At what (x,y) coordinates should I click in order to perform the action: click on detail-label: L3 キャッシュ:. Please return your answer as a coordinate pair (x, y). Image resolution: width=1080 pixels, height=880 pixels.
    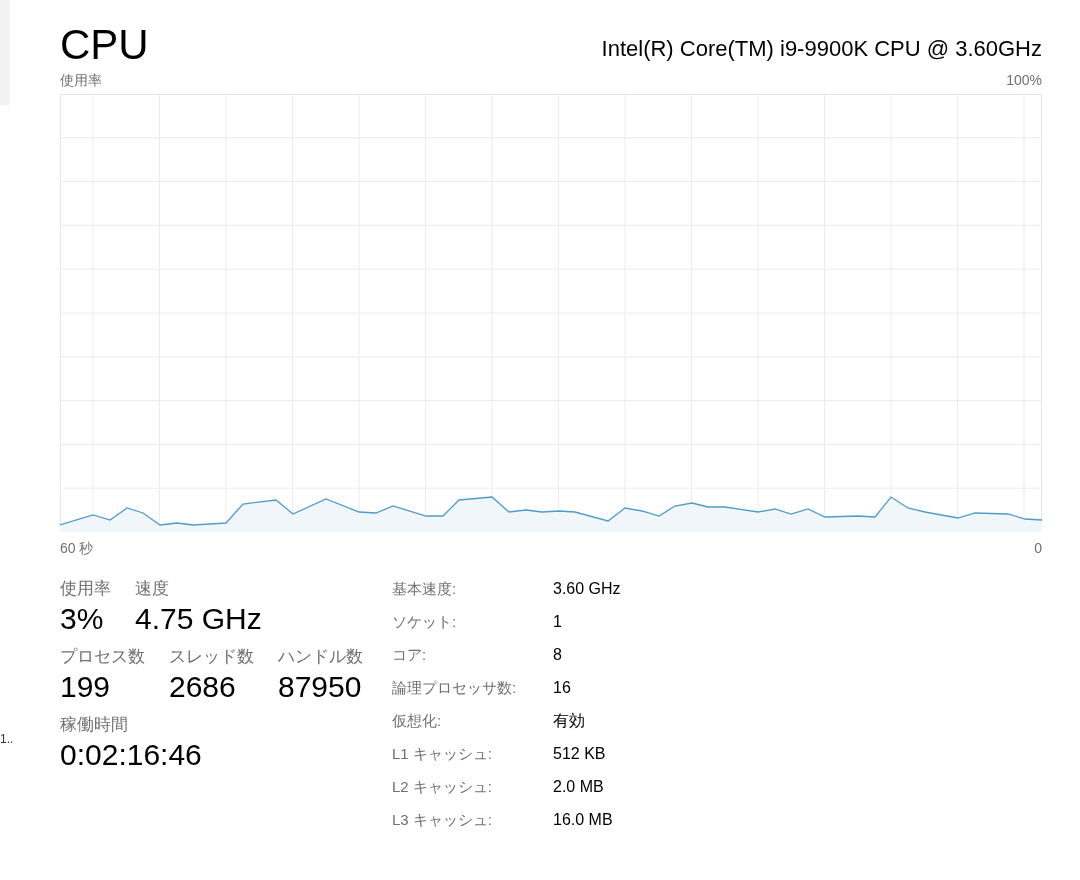
    Looking at the image, I should click on (443, 820).